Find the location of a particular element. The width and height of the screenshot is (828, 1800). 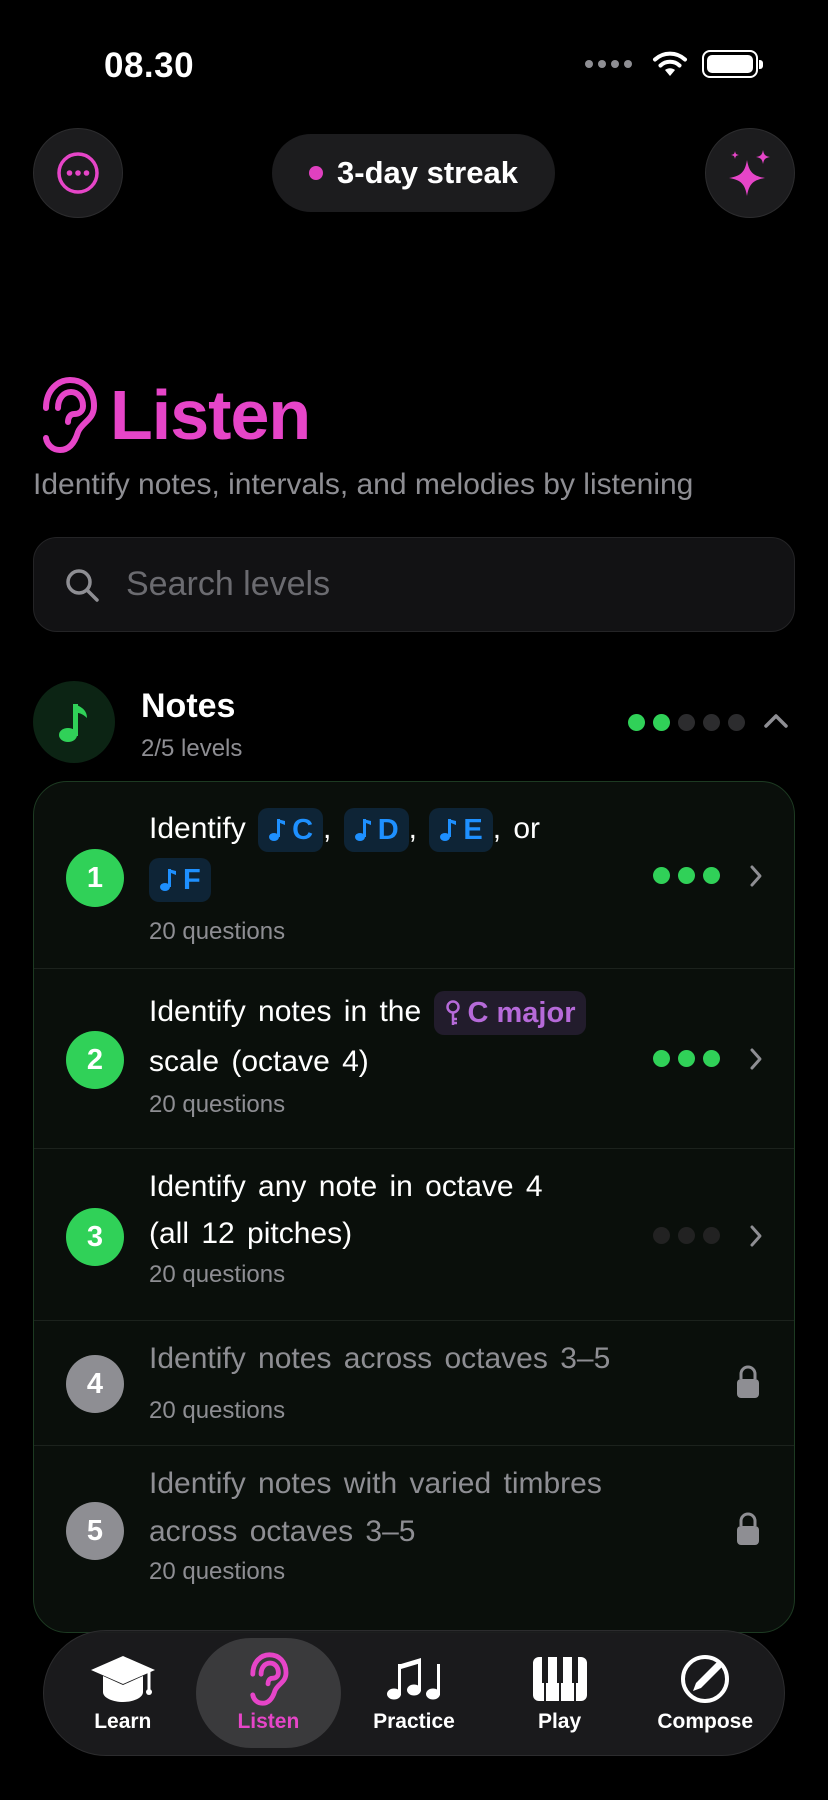

chip-separator: , or is located at coordinates (516, 828).